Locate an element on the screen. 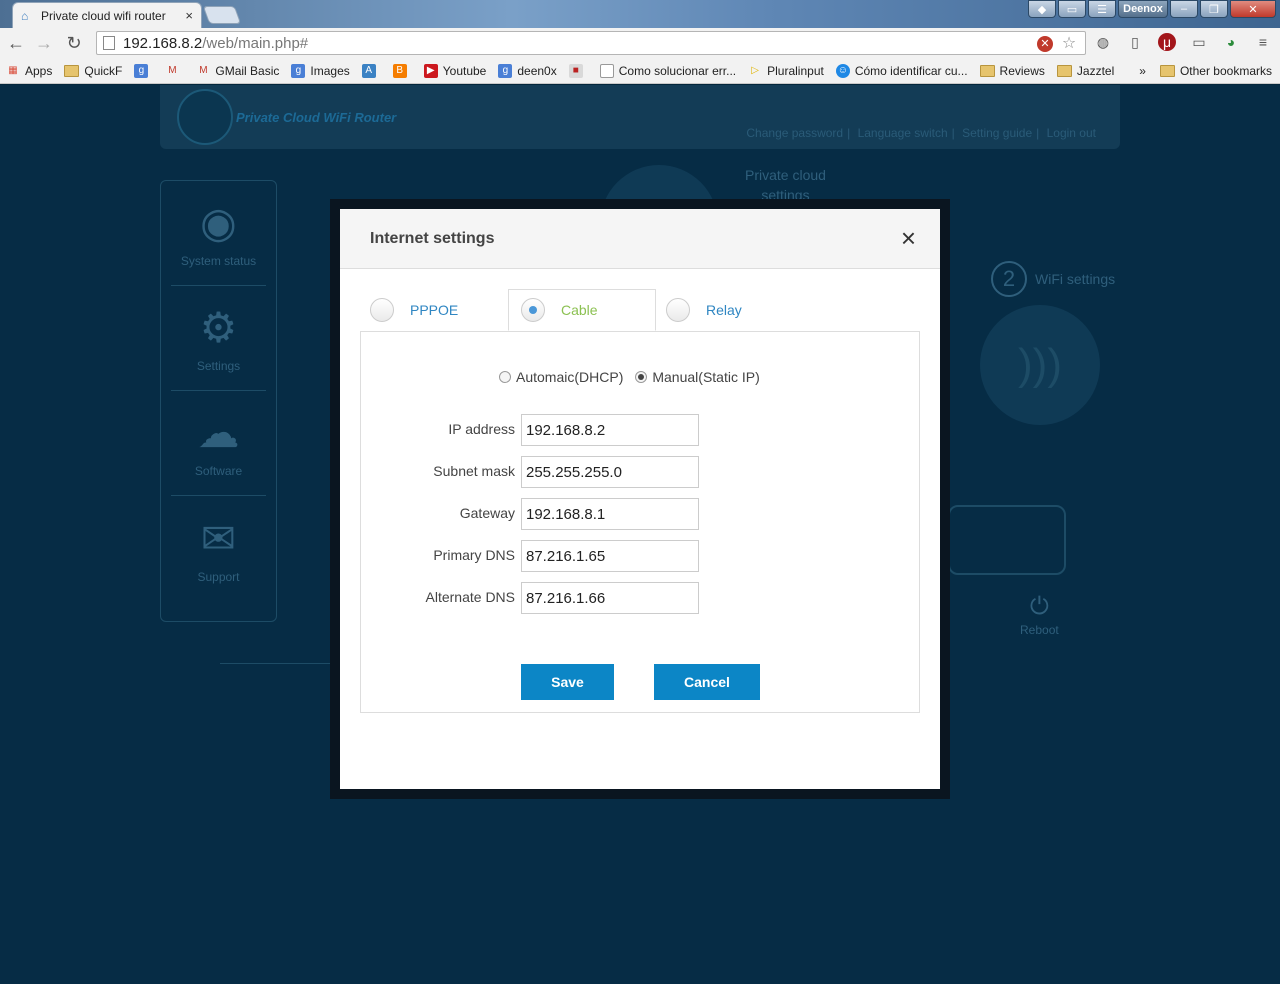 Image resolution: width=1280 pixels, height=984 pixels. globe-icon: ◍ is located at coordinates (1103, 42).